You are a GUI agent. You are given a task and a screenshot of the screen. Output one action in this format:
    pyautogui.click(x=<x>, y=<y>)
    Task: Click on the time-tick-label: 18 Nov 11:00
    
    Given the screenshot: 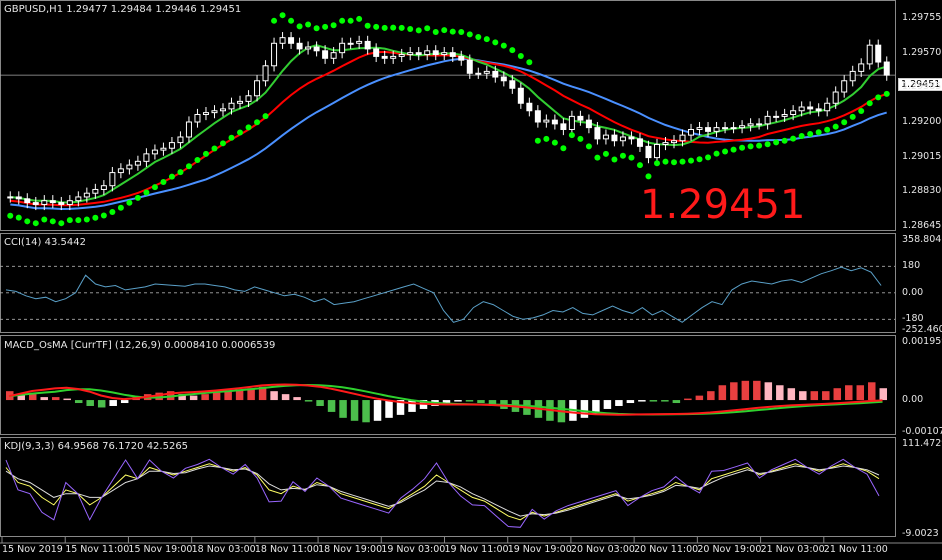 What is the action you would take?
    pyautogui.click(x=286, y=549)
    